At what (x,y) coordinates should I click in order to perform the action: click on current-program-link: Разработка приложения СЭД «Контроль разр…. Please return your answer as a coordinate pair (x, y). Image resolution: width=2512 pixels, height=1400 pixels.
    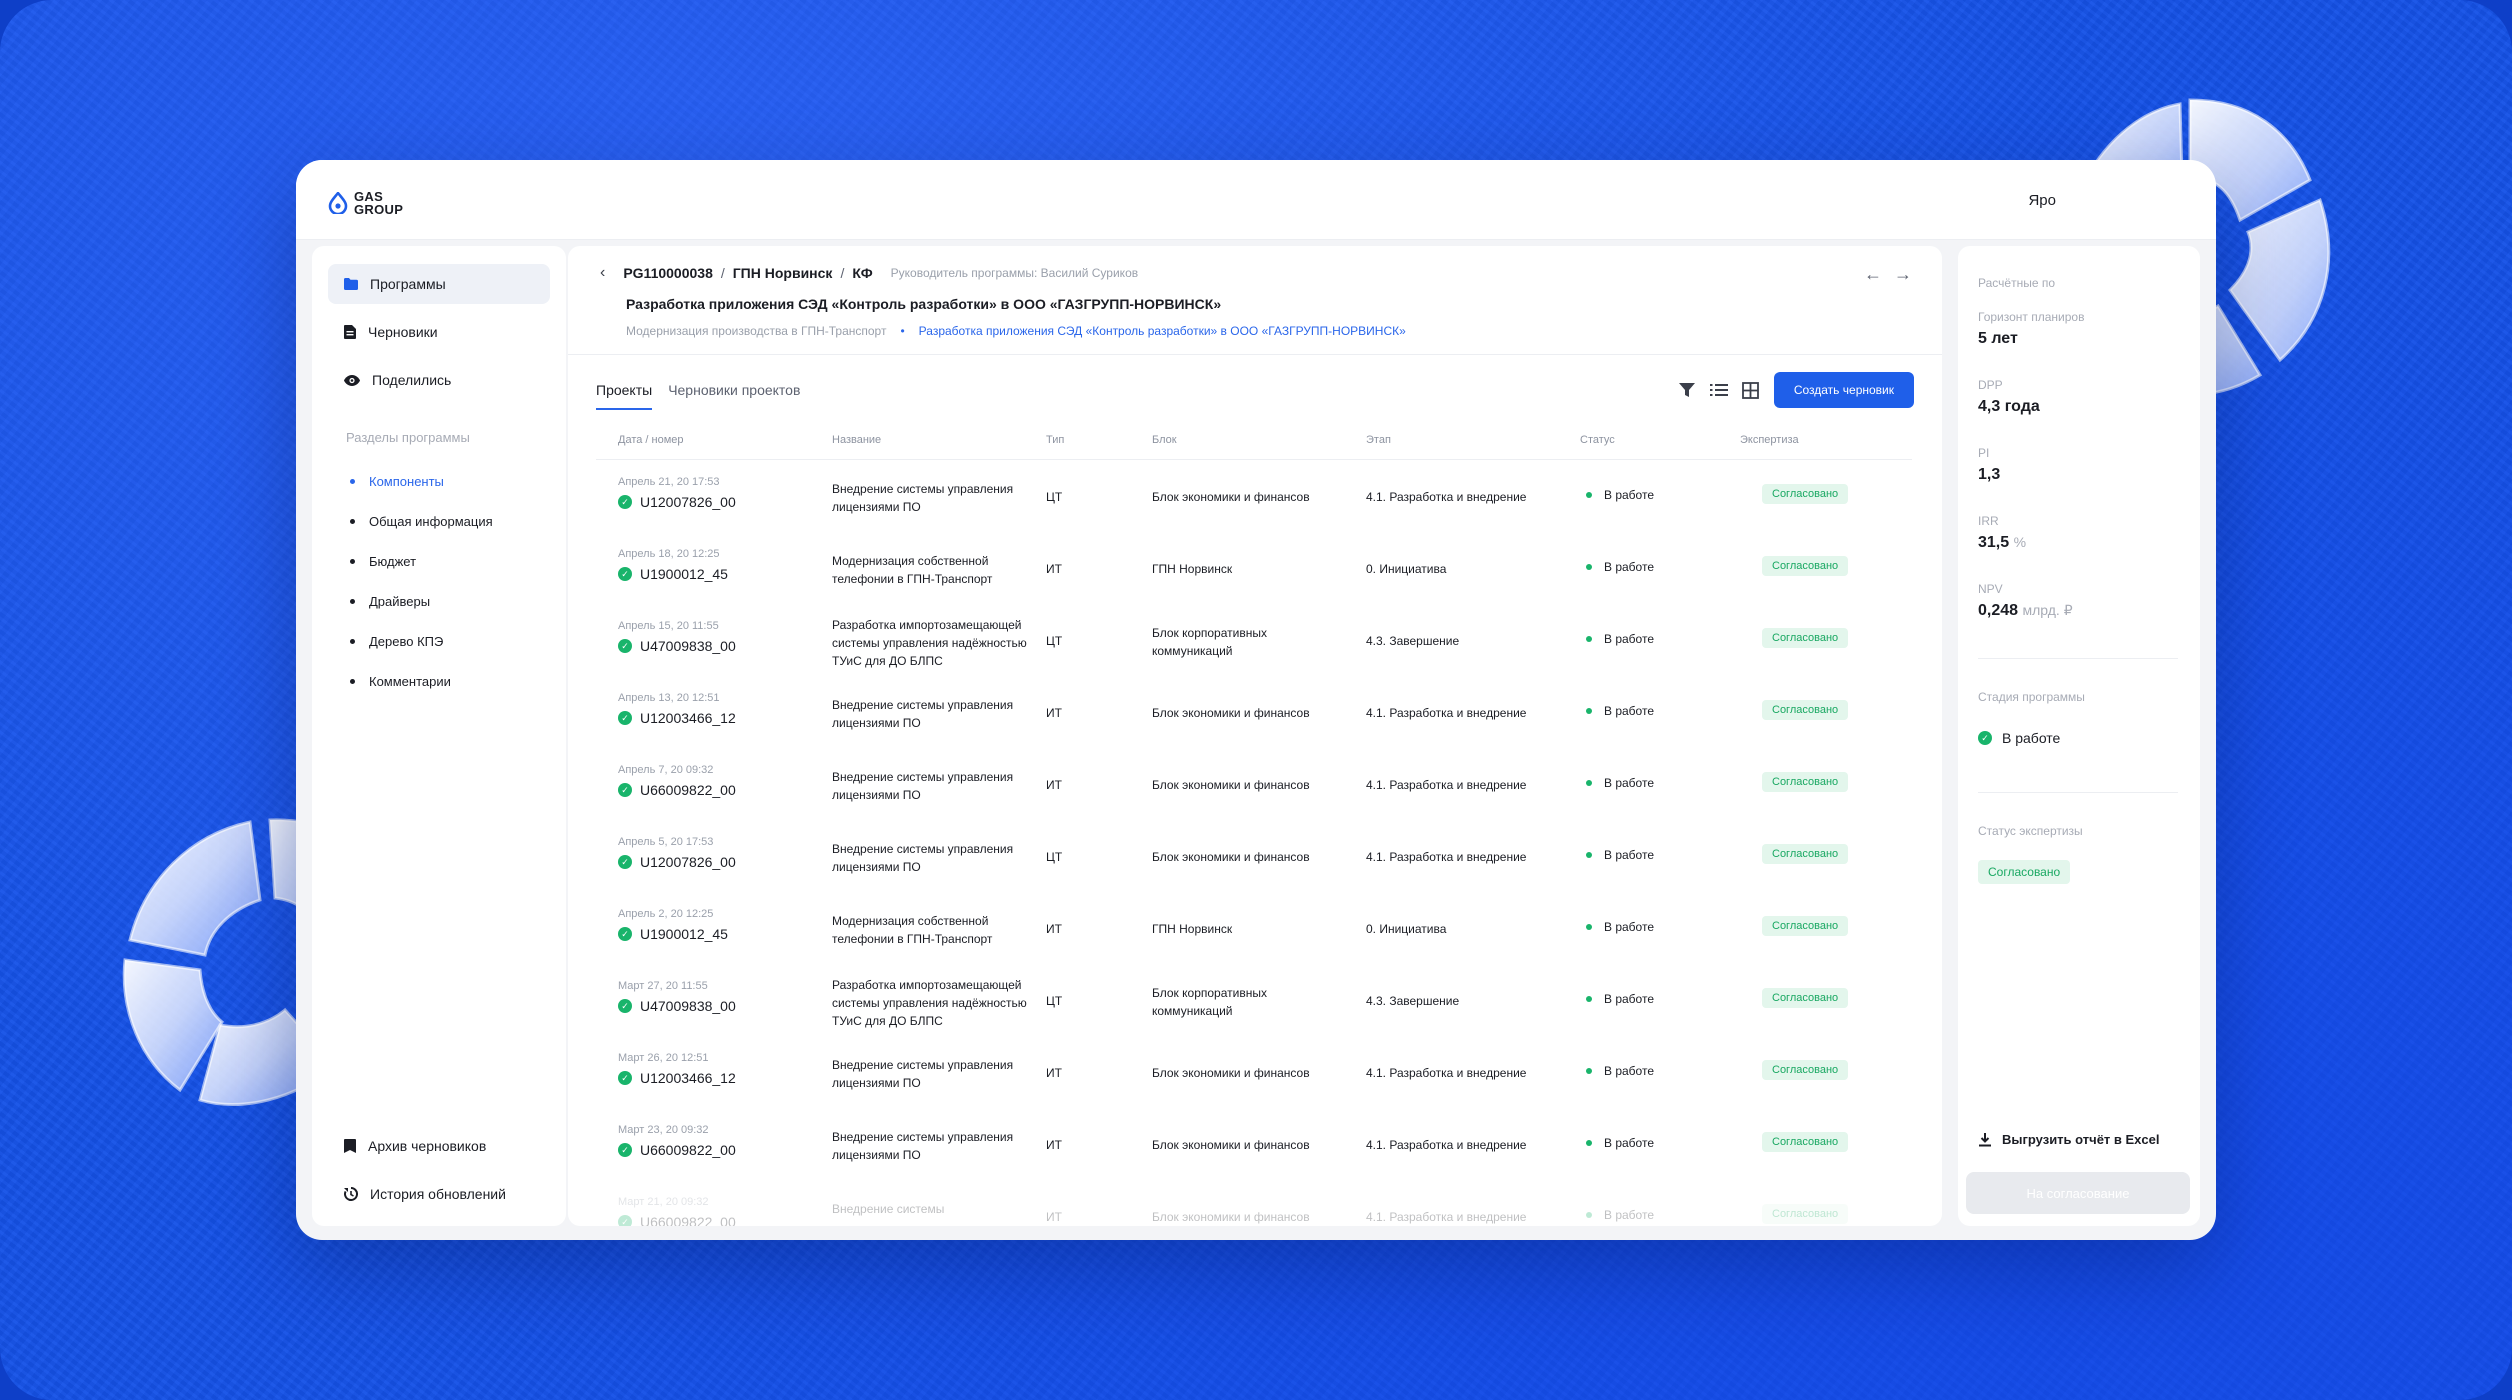
    Looking at the image, I should click on (1162, 331).